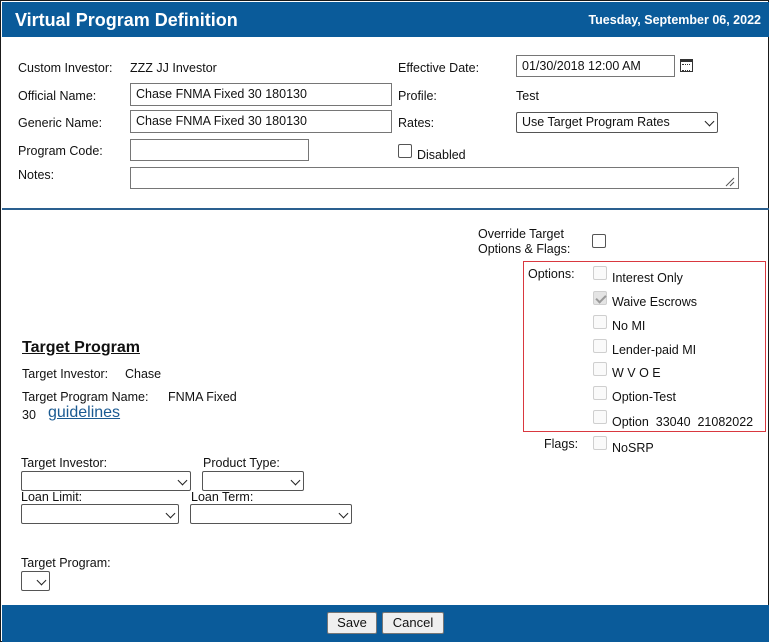 Image resolution: width=769 pixels, height=642 pixels. What do you see at coordinates (596, 122) in the screenshot?
I see `rates-select-value: Use Target Program Rates` at bounding box center [596, 122].